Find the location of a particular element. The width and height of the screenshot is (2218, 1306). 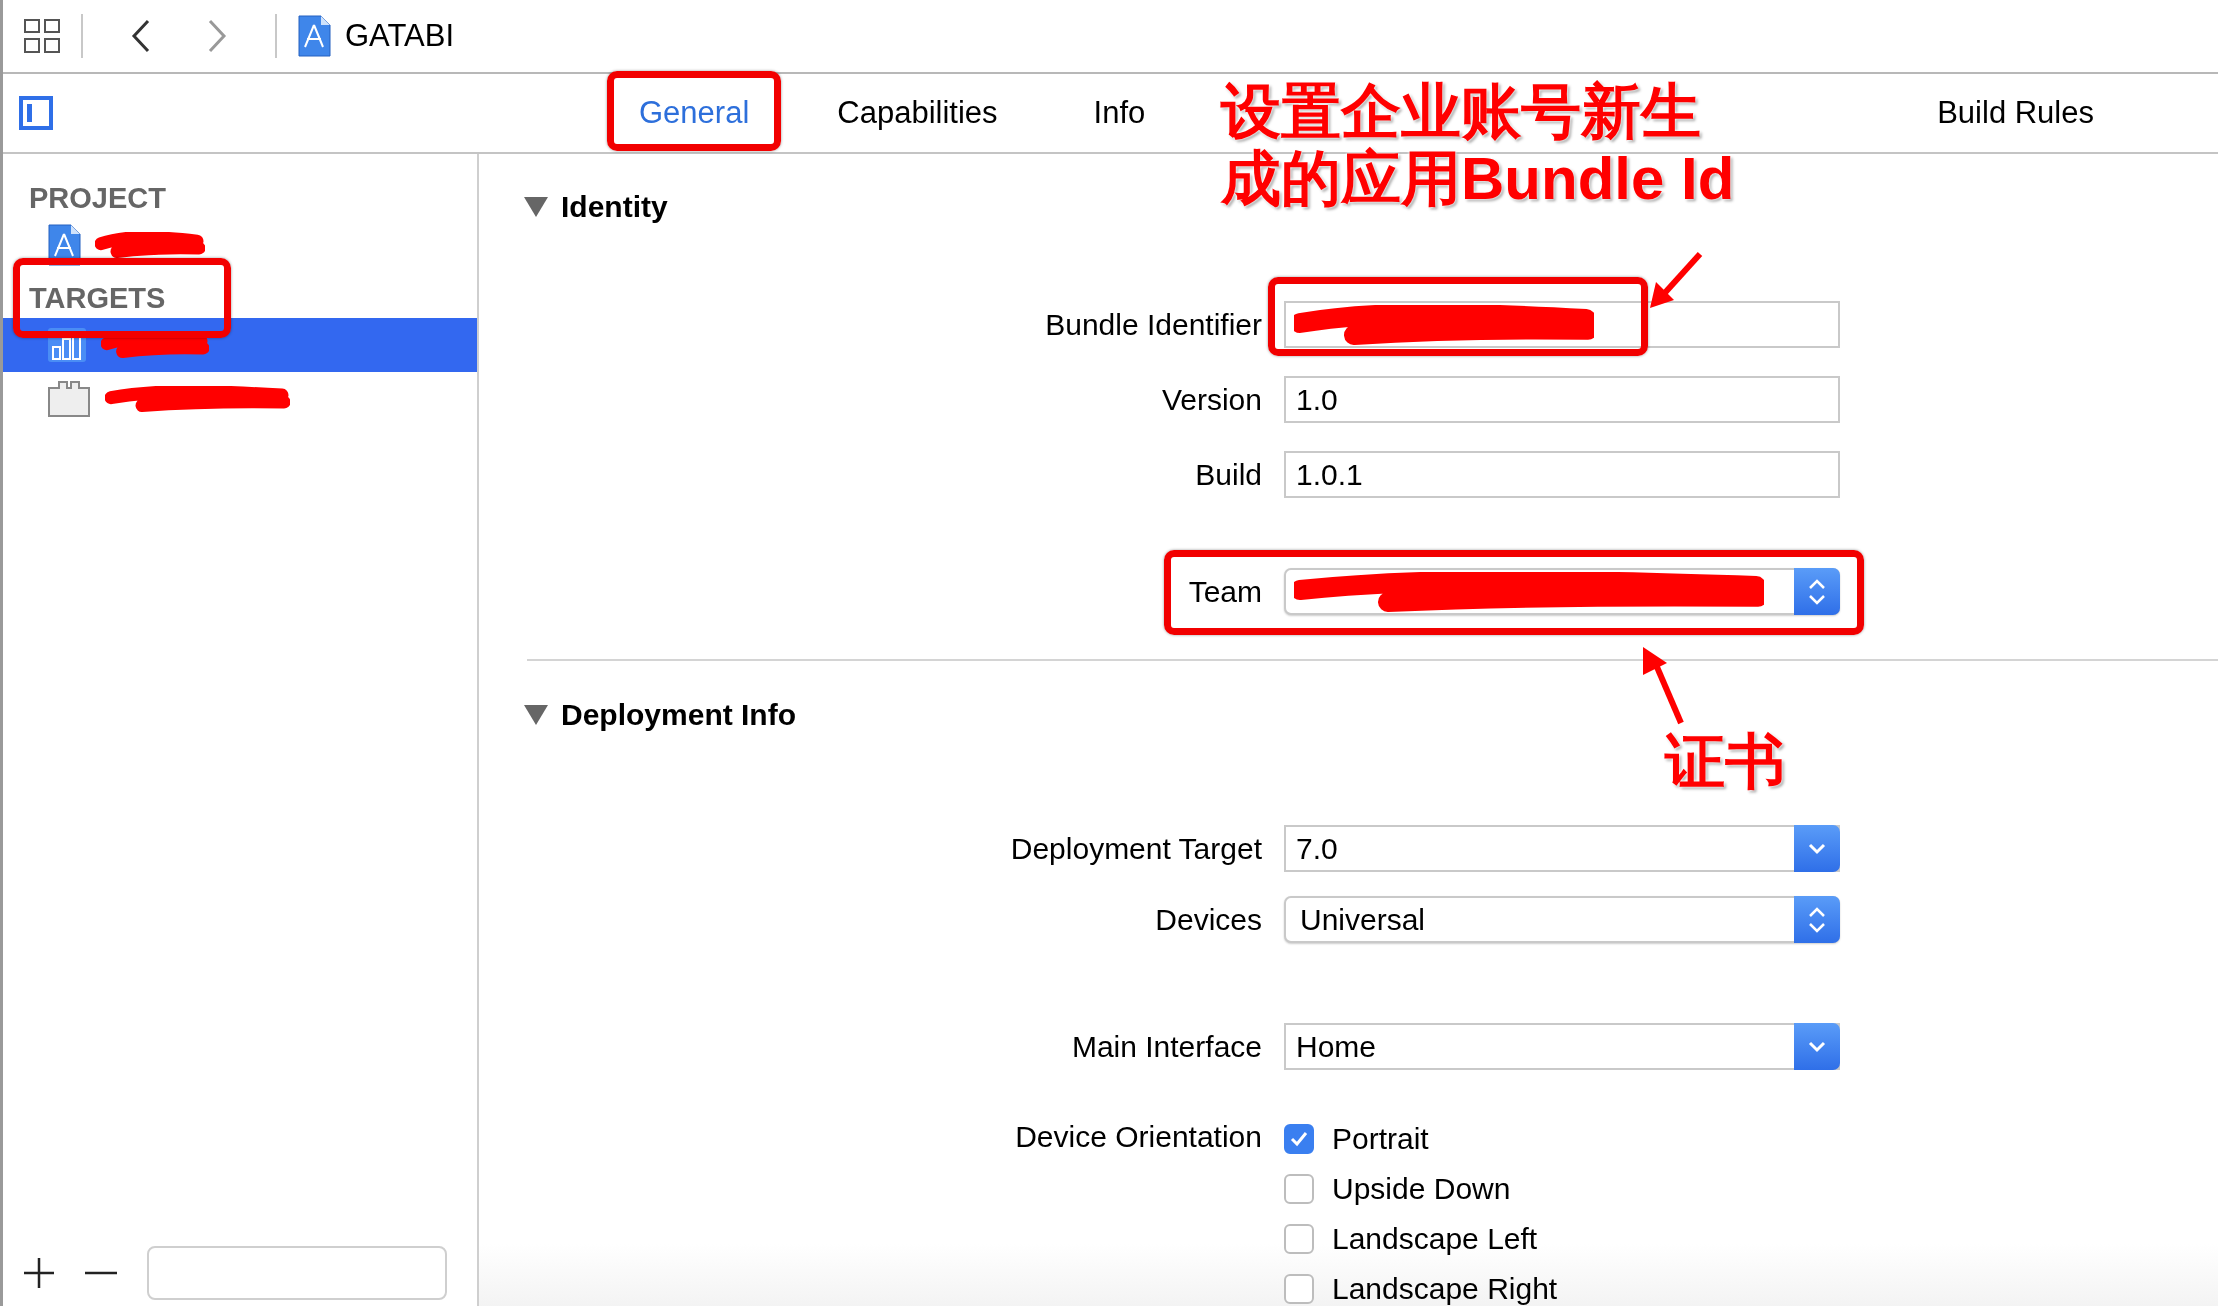

checkbox-label: Landscape Left is located at coordinates (1435, 1239).